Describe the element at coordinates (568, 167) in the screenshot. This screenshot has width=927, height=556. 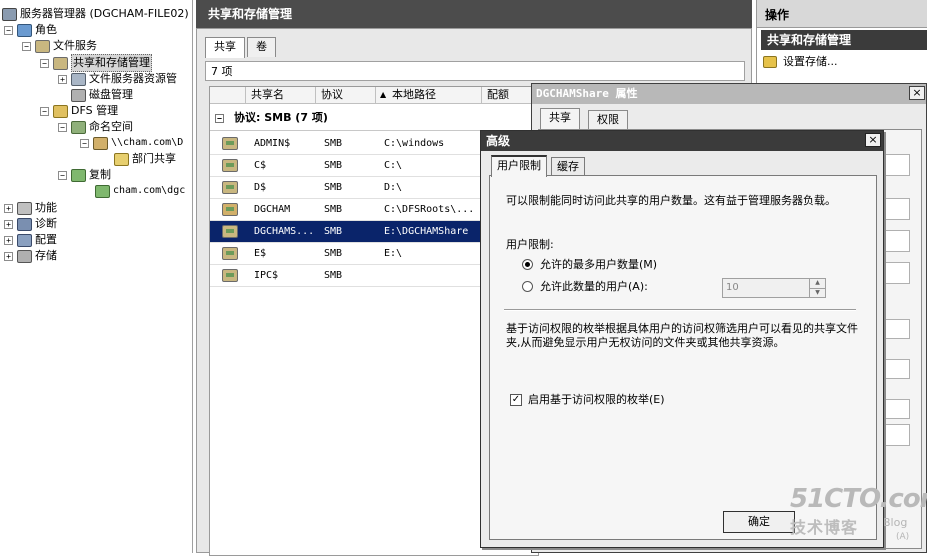
I see `tab-caching: 缓存` at that location.